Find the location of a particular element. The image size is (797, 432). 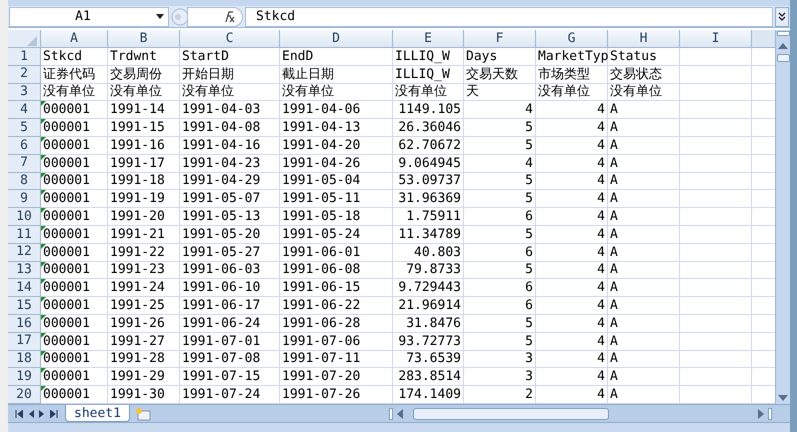

table-cell: 开始日期 is located at coordinates (230, 75).